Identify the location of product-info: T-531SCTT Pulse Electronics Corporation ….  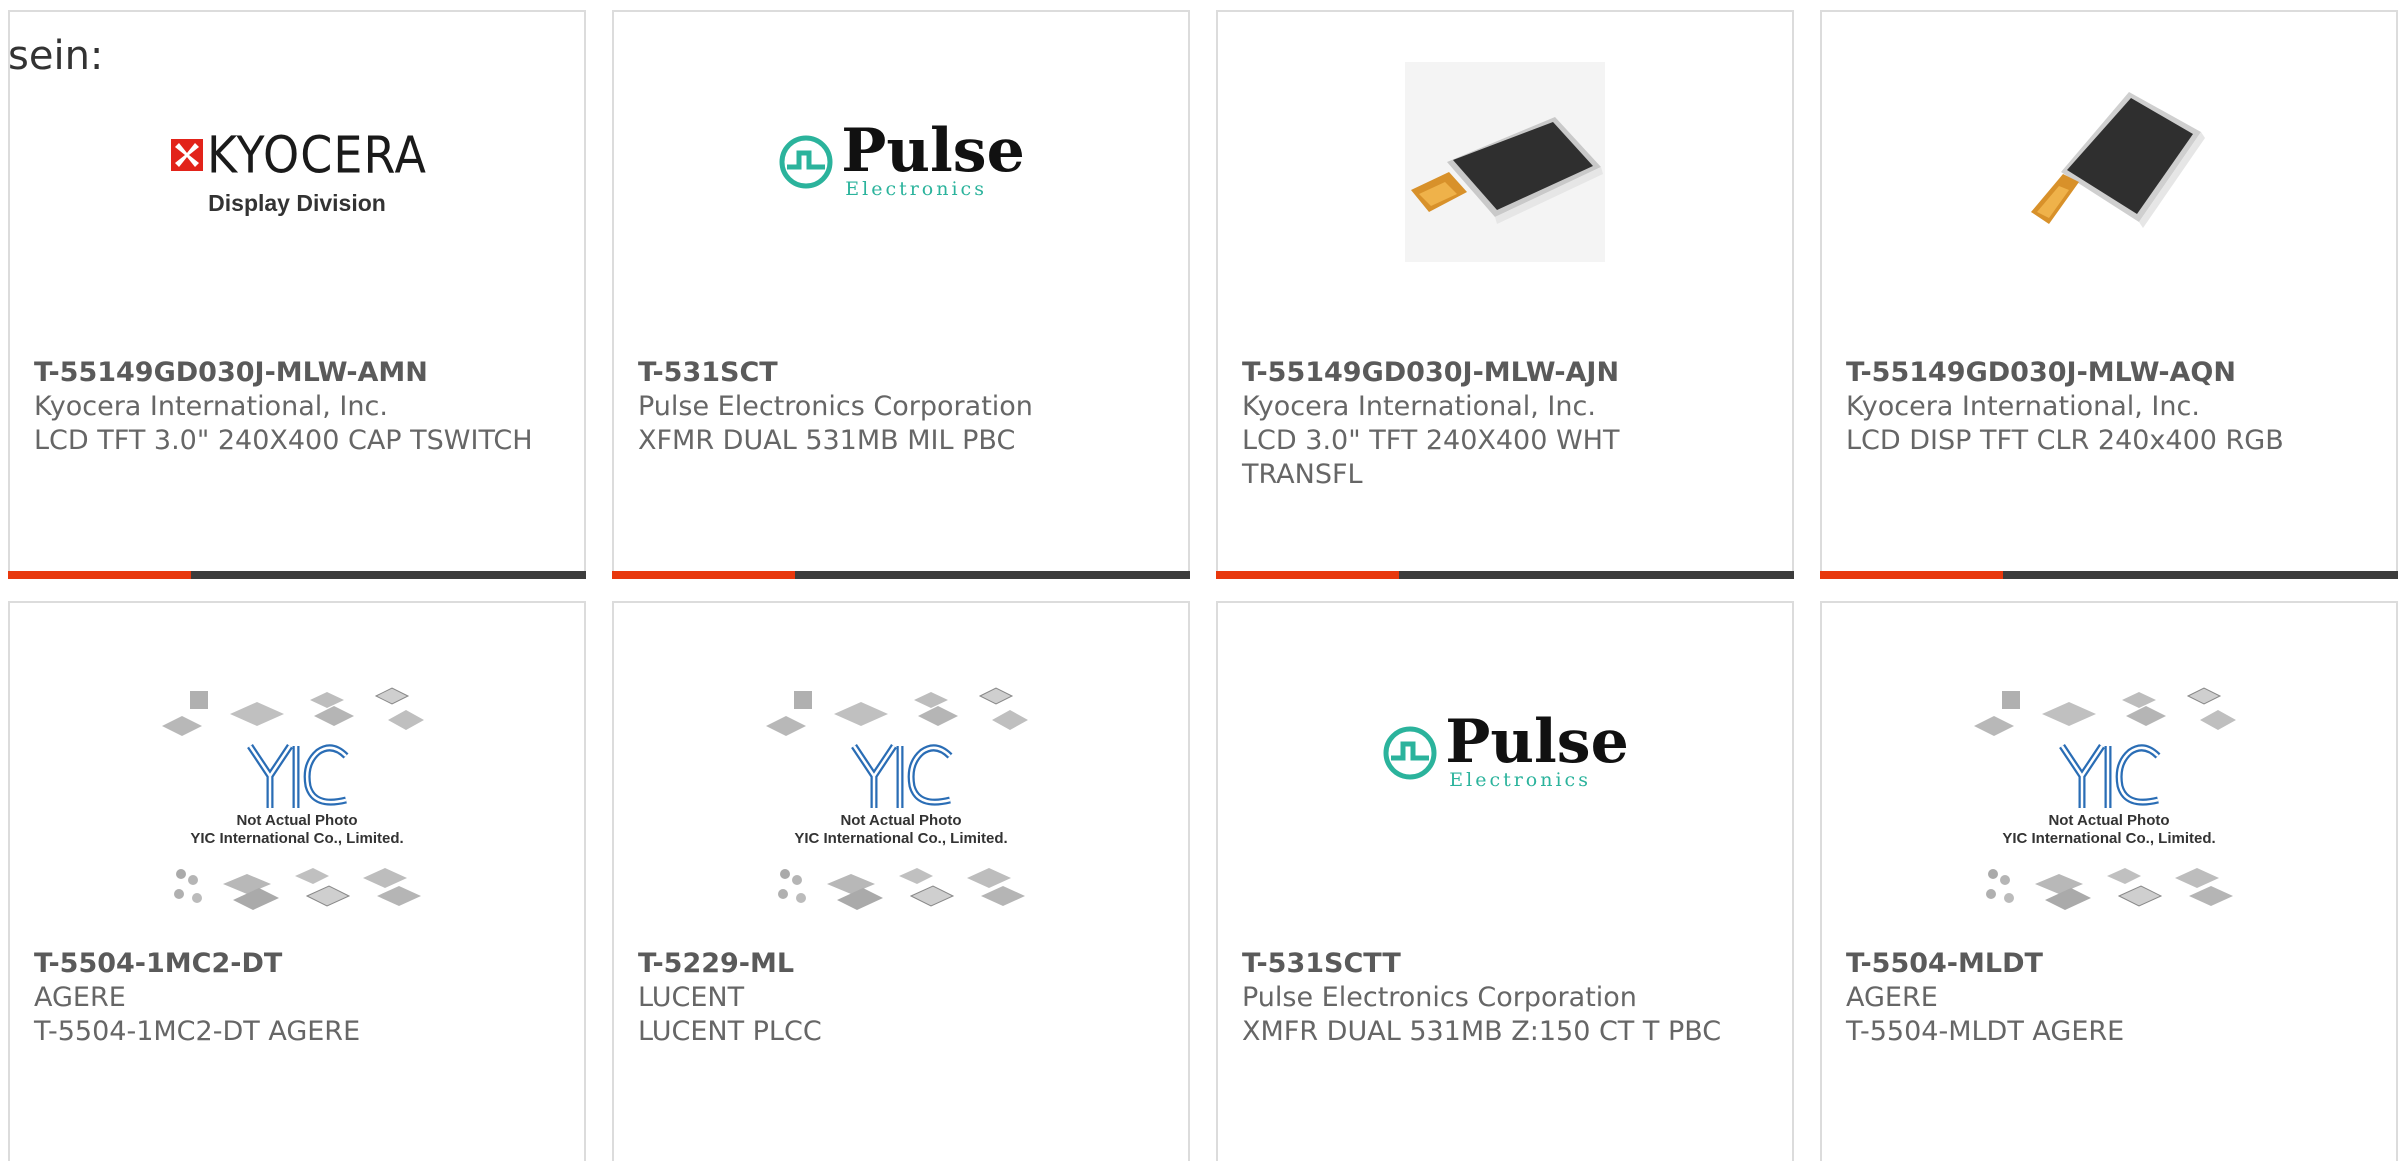
(1492, 998).